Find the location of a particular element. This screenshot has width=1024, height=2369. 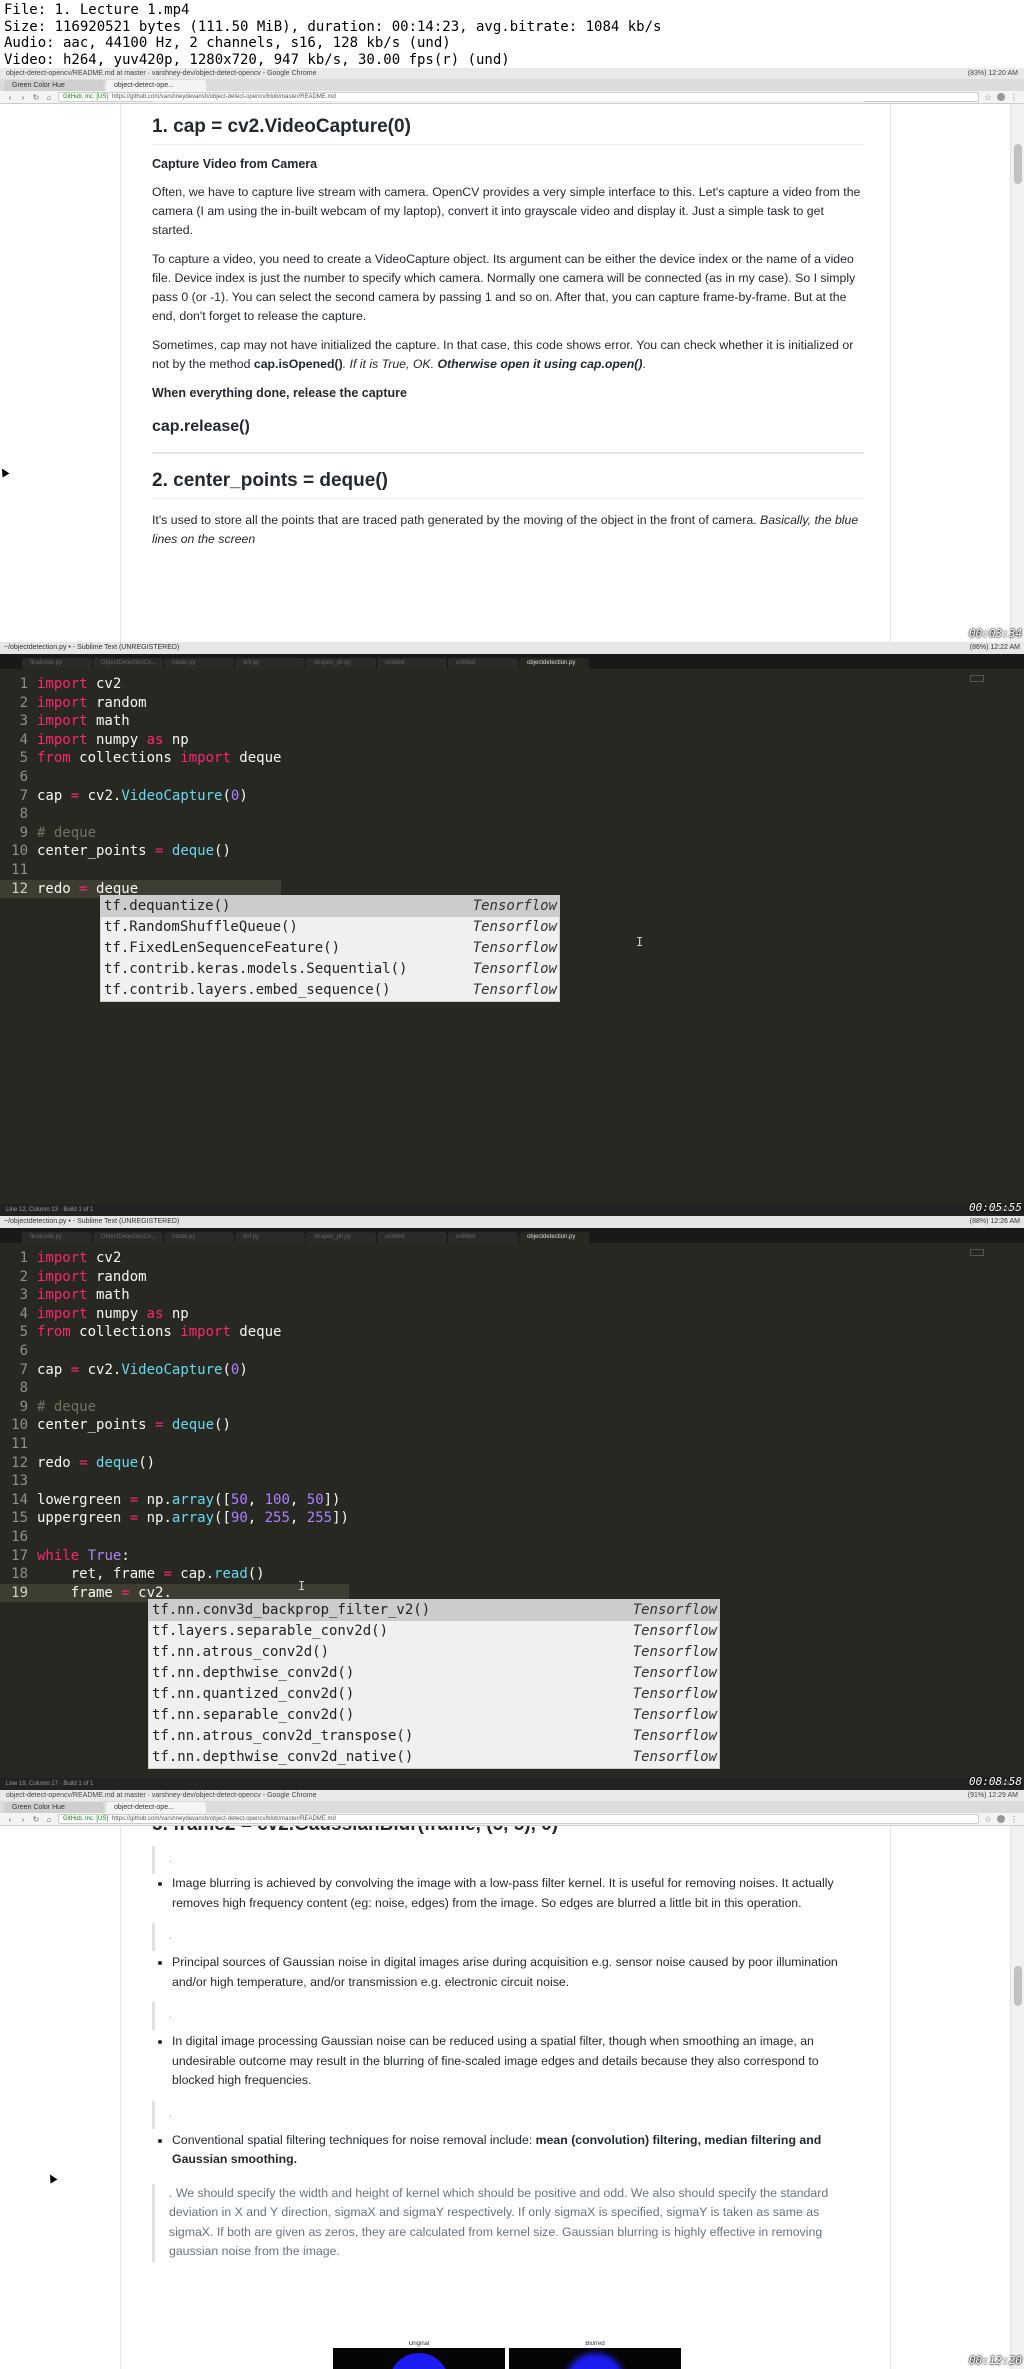

timestamp: 00:05:55 is located at coordinates (995, 1207).